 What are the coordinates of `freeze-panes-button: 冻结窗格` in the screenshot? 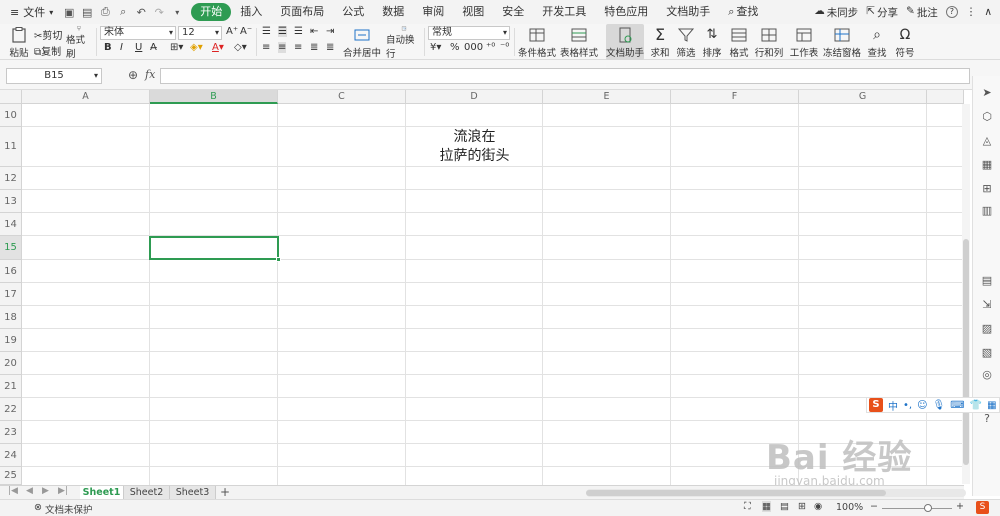 It's located at (842, 42).